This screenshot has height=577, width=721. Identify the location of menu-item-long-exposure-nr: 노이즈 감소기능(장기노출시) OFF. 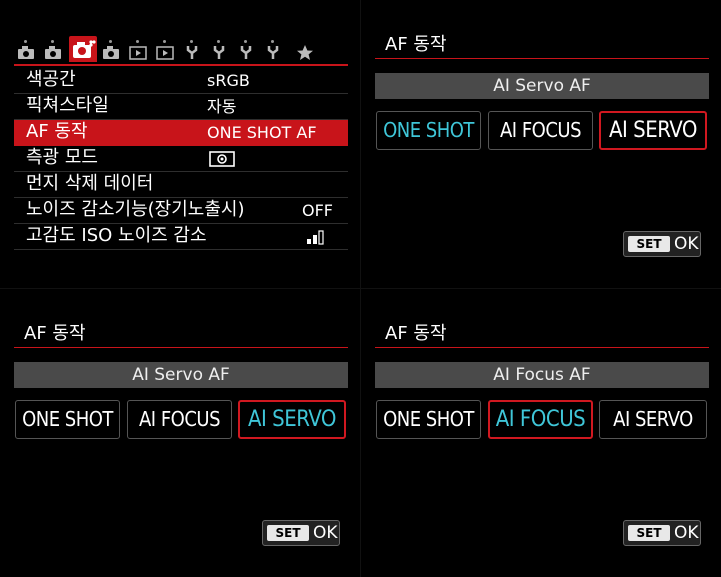
(181, 211).